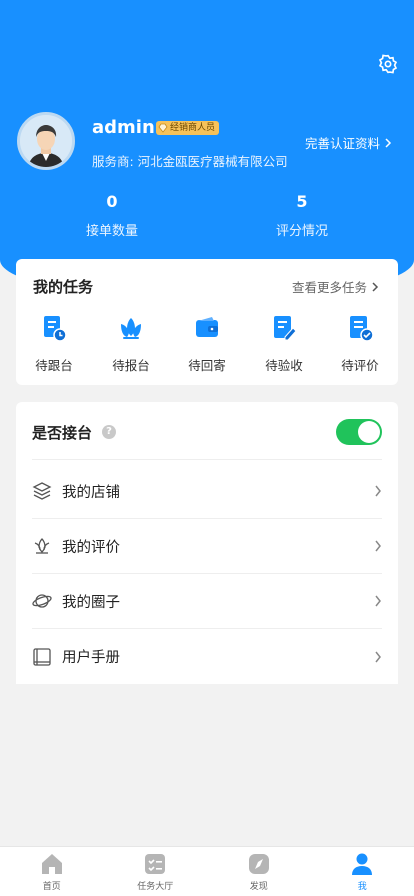 Image resolution: width=414 pixels, height=896 pixels. Describe the element at coordinates (112, 201) in the screenshot. I see `order-count-value: 0` at that location.